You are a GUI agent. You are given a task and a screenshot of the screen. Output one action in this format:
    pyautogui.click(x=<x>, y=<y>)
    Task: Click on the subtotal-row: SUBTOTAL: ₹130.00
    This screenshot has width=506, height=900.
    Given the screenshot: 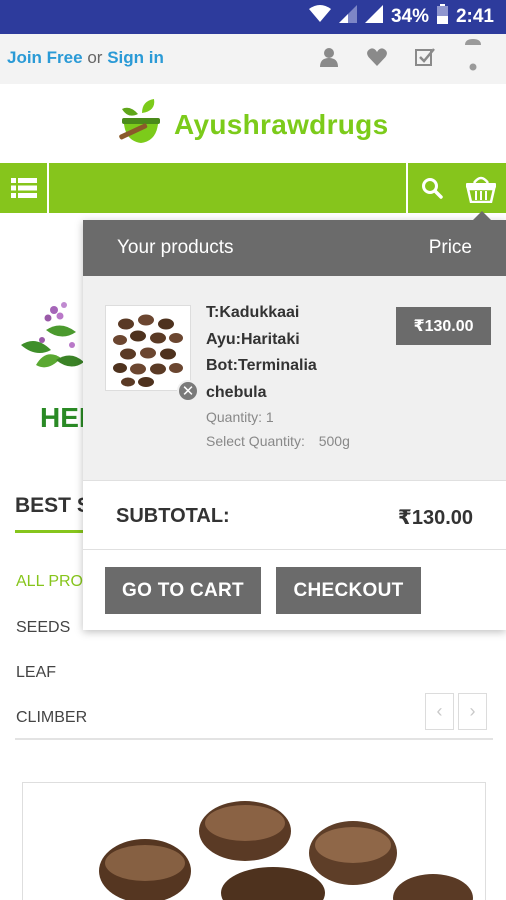 What is the action you would take?
    pyautogui.click(x=294, y=515)
    